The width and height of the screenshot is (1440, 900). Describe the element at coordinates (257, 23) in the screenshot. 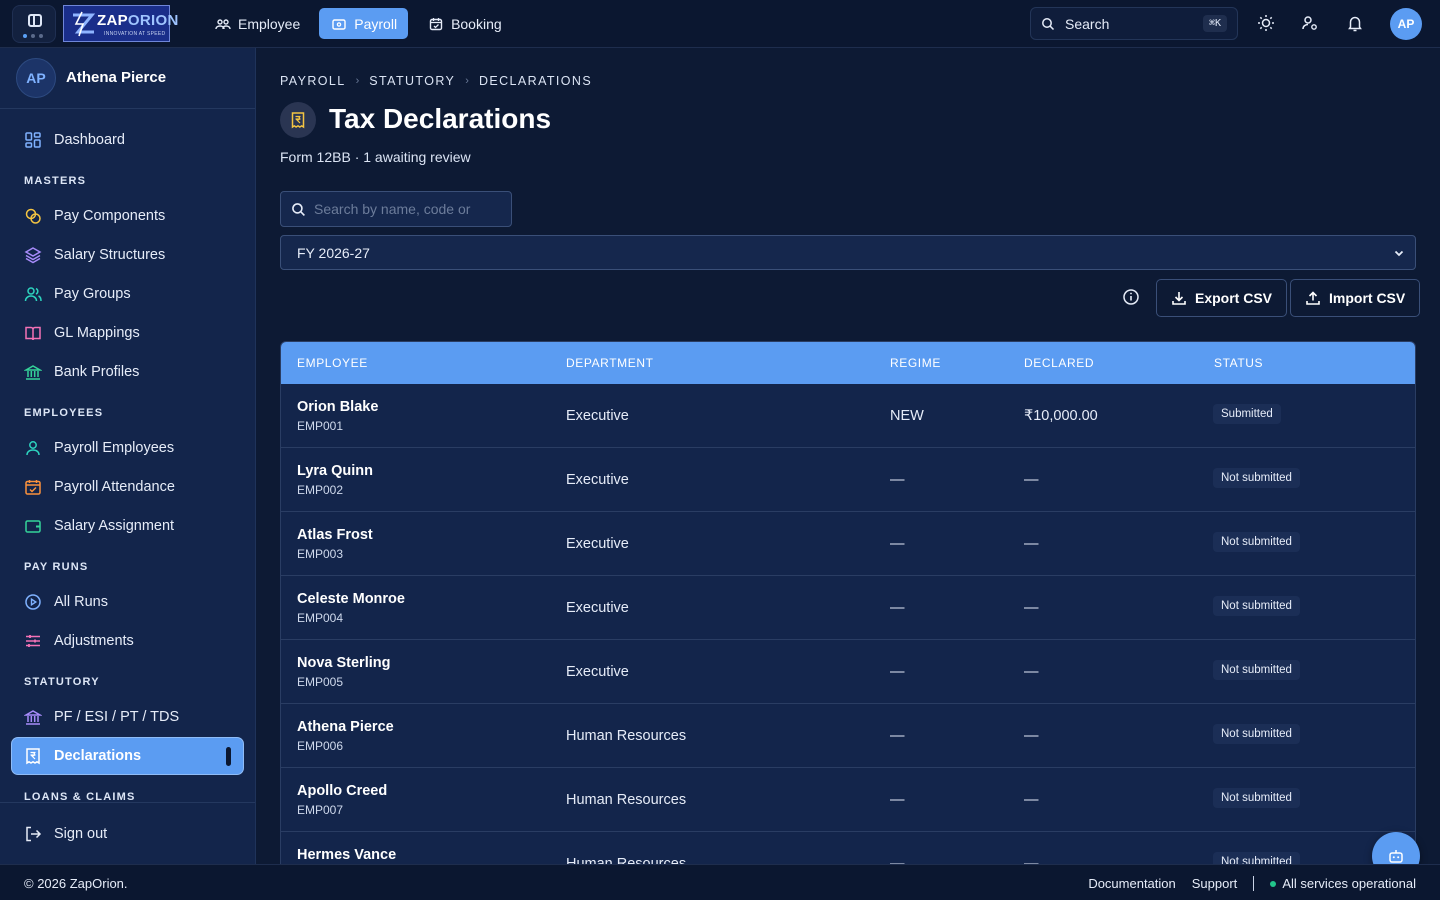

I see `nav-employee: Employee` at that location.